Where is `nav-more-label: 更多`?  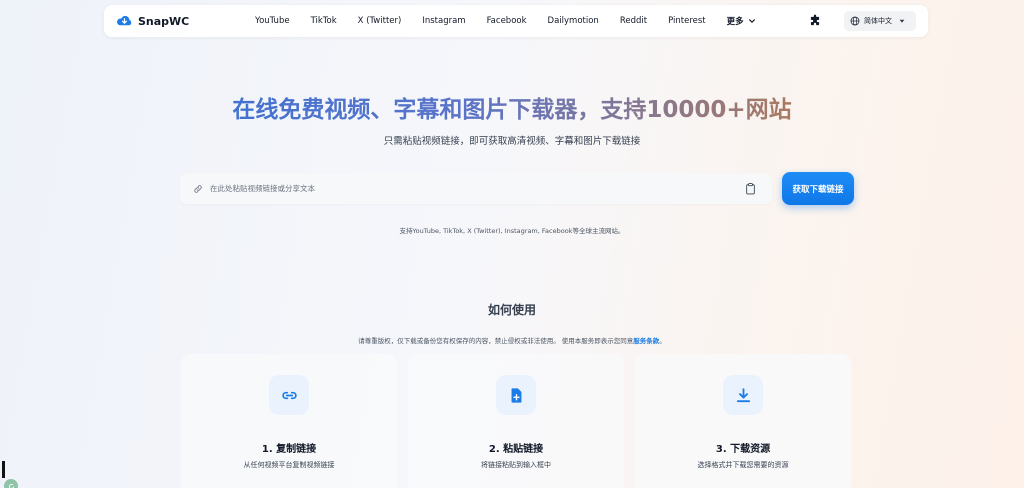
nav-more-label: 更多 is located at coordinates (735, 22).